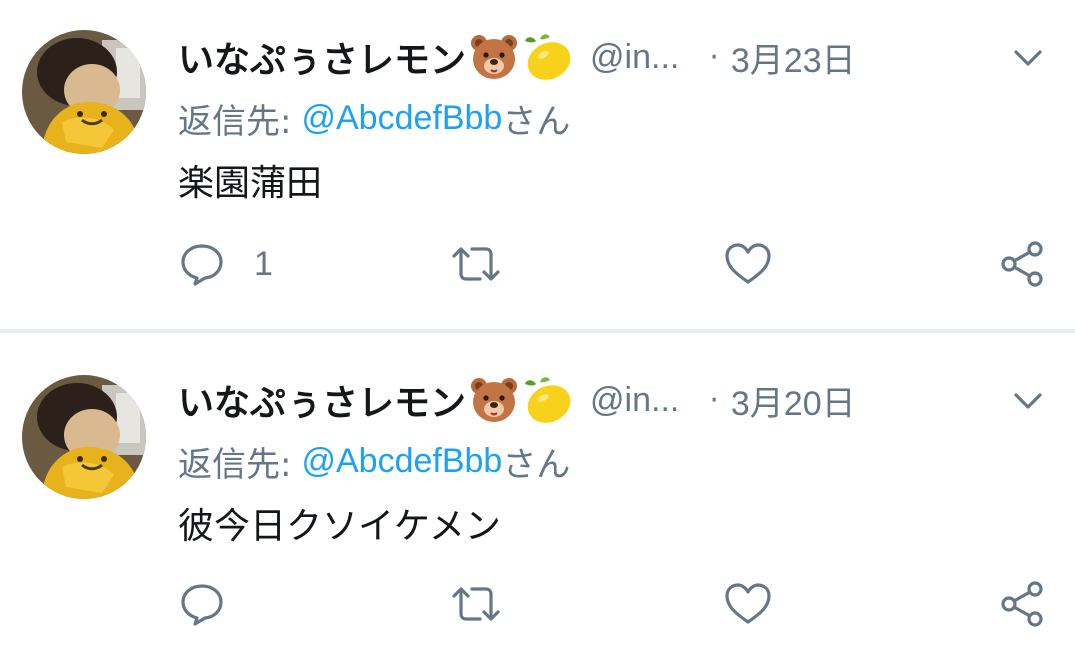  What do you see at coordinates (537, 604) in the screenshot?
I see `tweet-actions` at bounding box center [537, 604].